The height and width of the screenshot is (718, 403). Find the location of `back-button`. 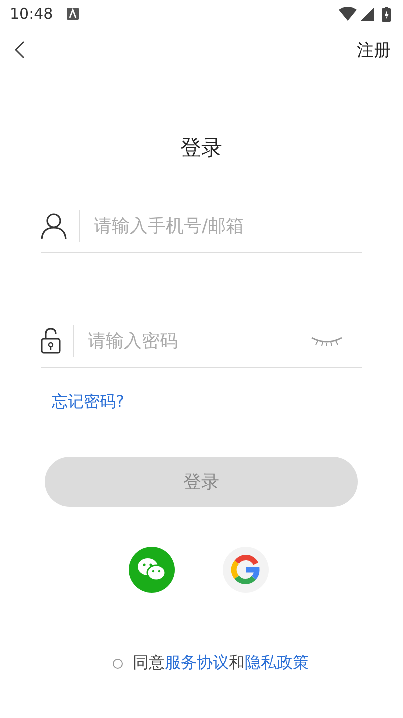

back-button is located at coordinates (20, 50).